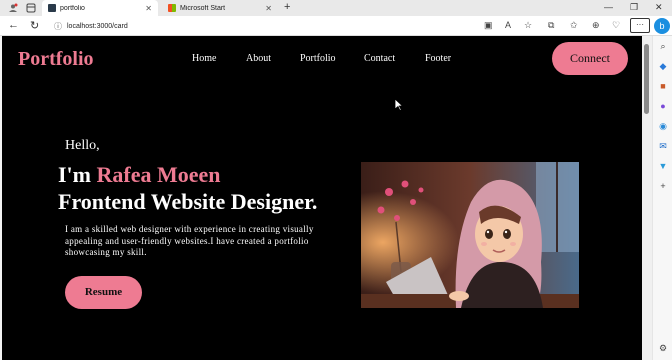 This screenshot has width=672, height=360. What do you see at coordinates (379, 58) in the screenshot?
I see `nav-contact: Contact` at bounding box center [379, 58].